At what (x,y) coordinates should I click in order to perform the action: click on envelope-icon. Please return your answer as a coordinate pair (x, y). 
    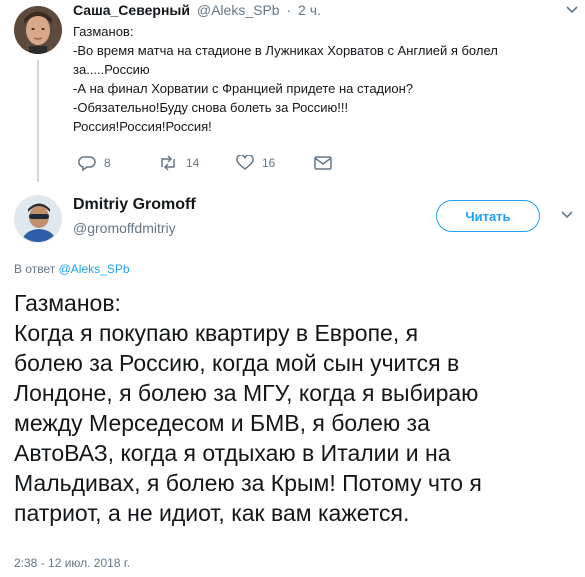
    Looking at the image, I should click on (323, 163).